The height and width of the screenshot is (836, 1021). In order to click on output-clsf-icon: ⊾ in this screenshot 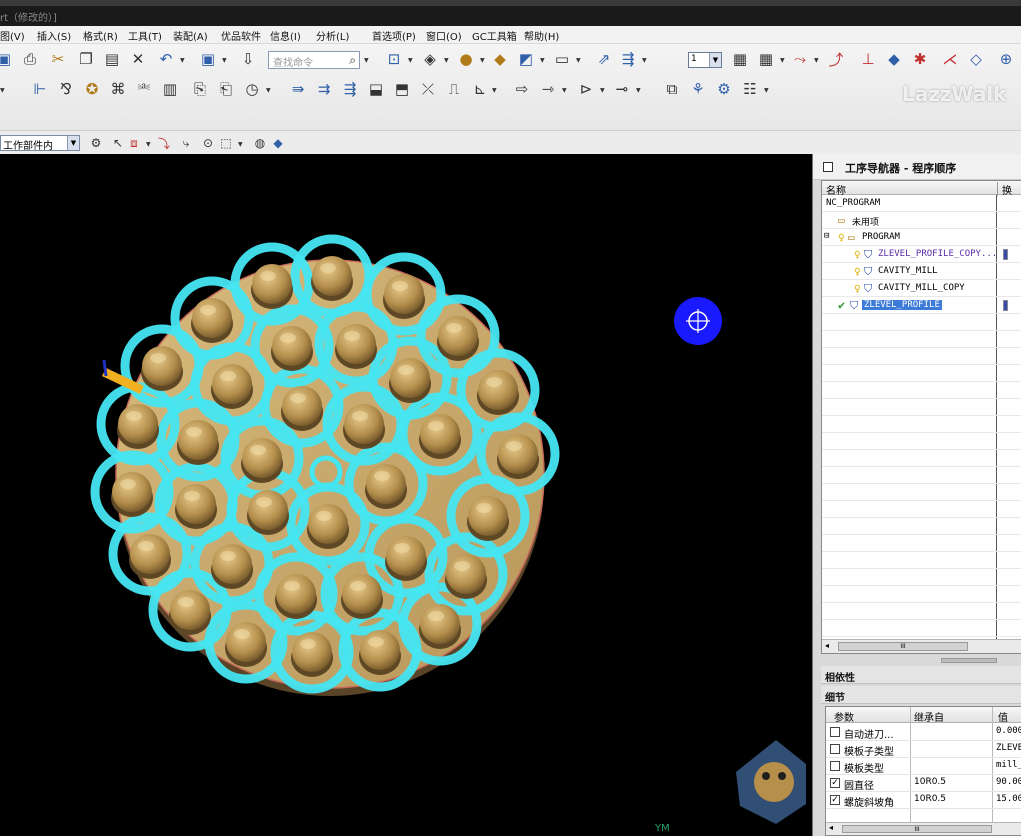, I will do `click(480, 89)`.